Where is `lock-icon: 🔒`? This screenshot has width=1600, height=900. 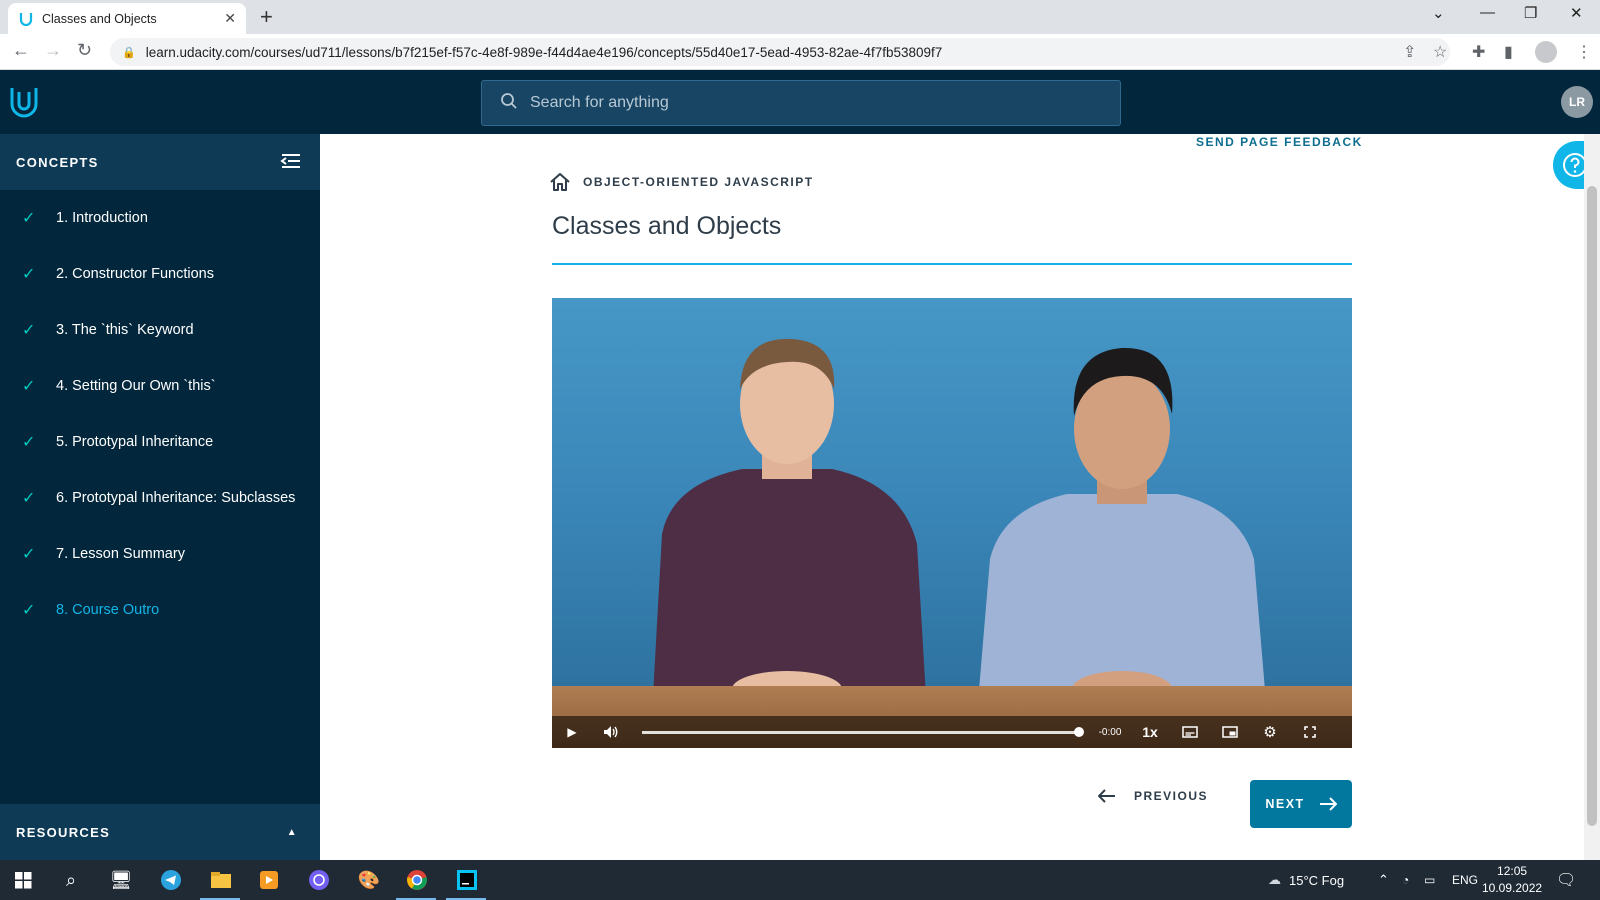 lock-icon: 🔒 is located at coordinates (129, 52).